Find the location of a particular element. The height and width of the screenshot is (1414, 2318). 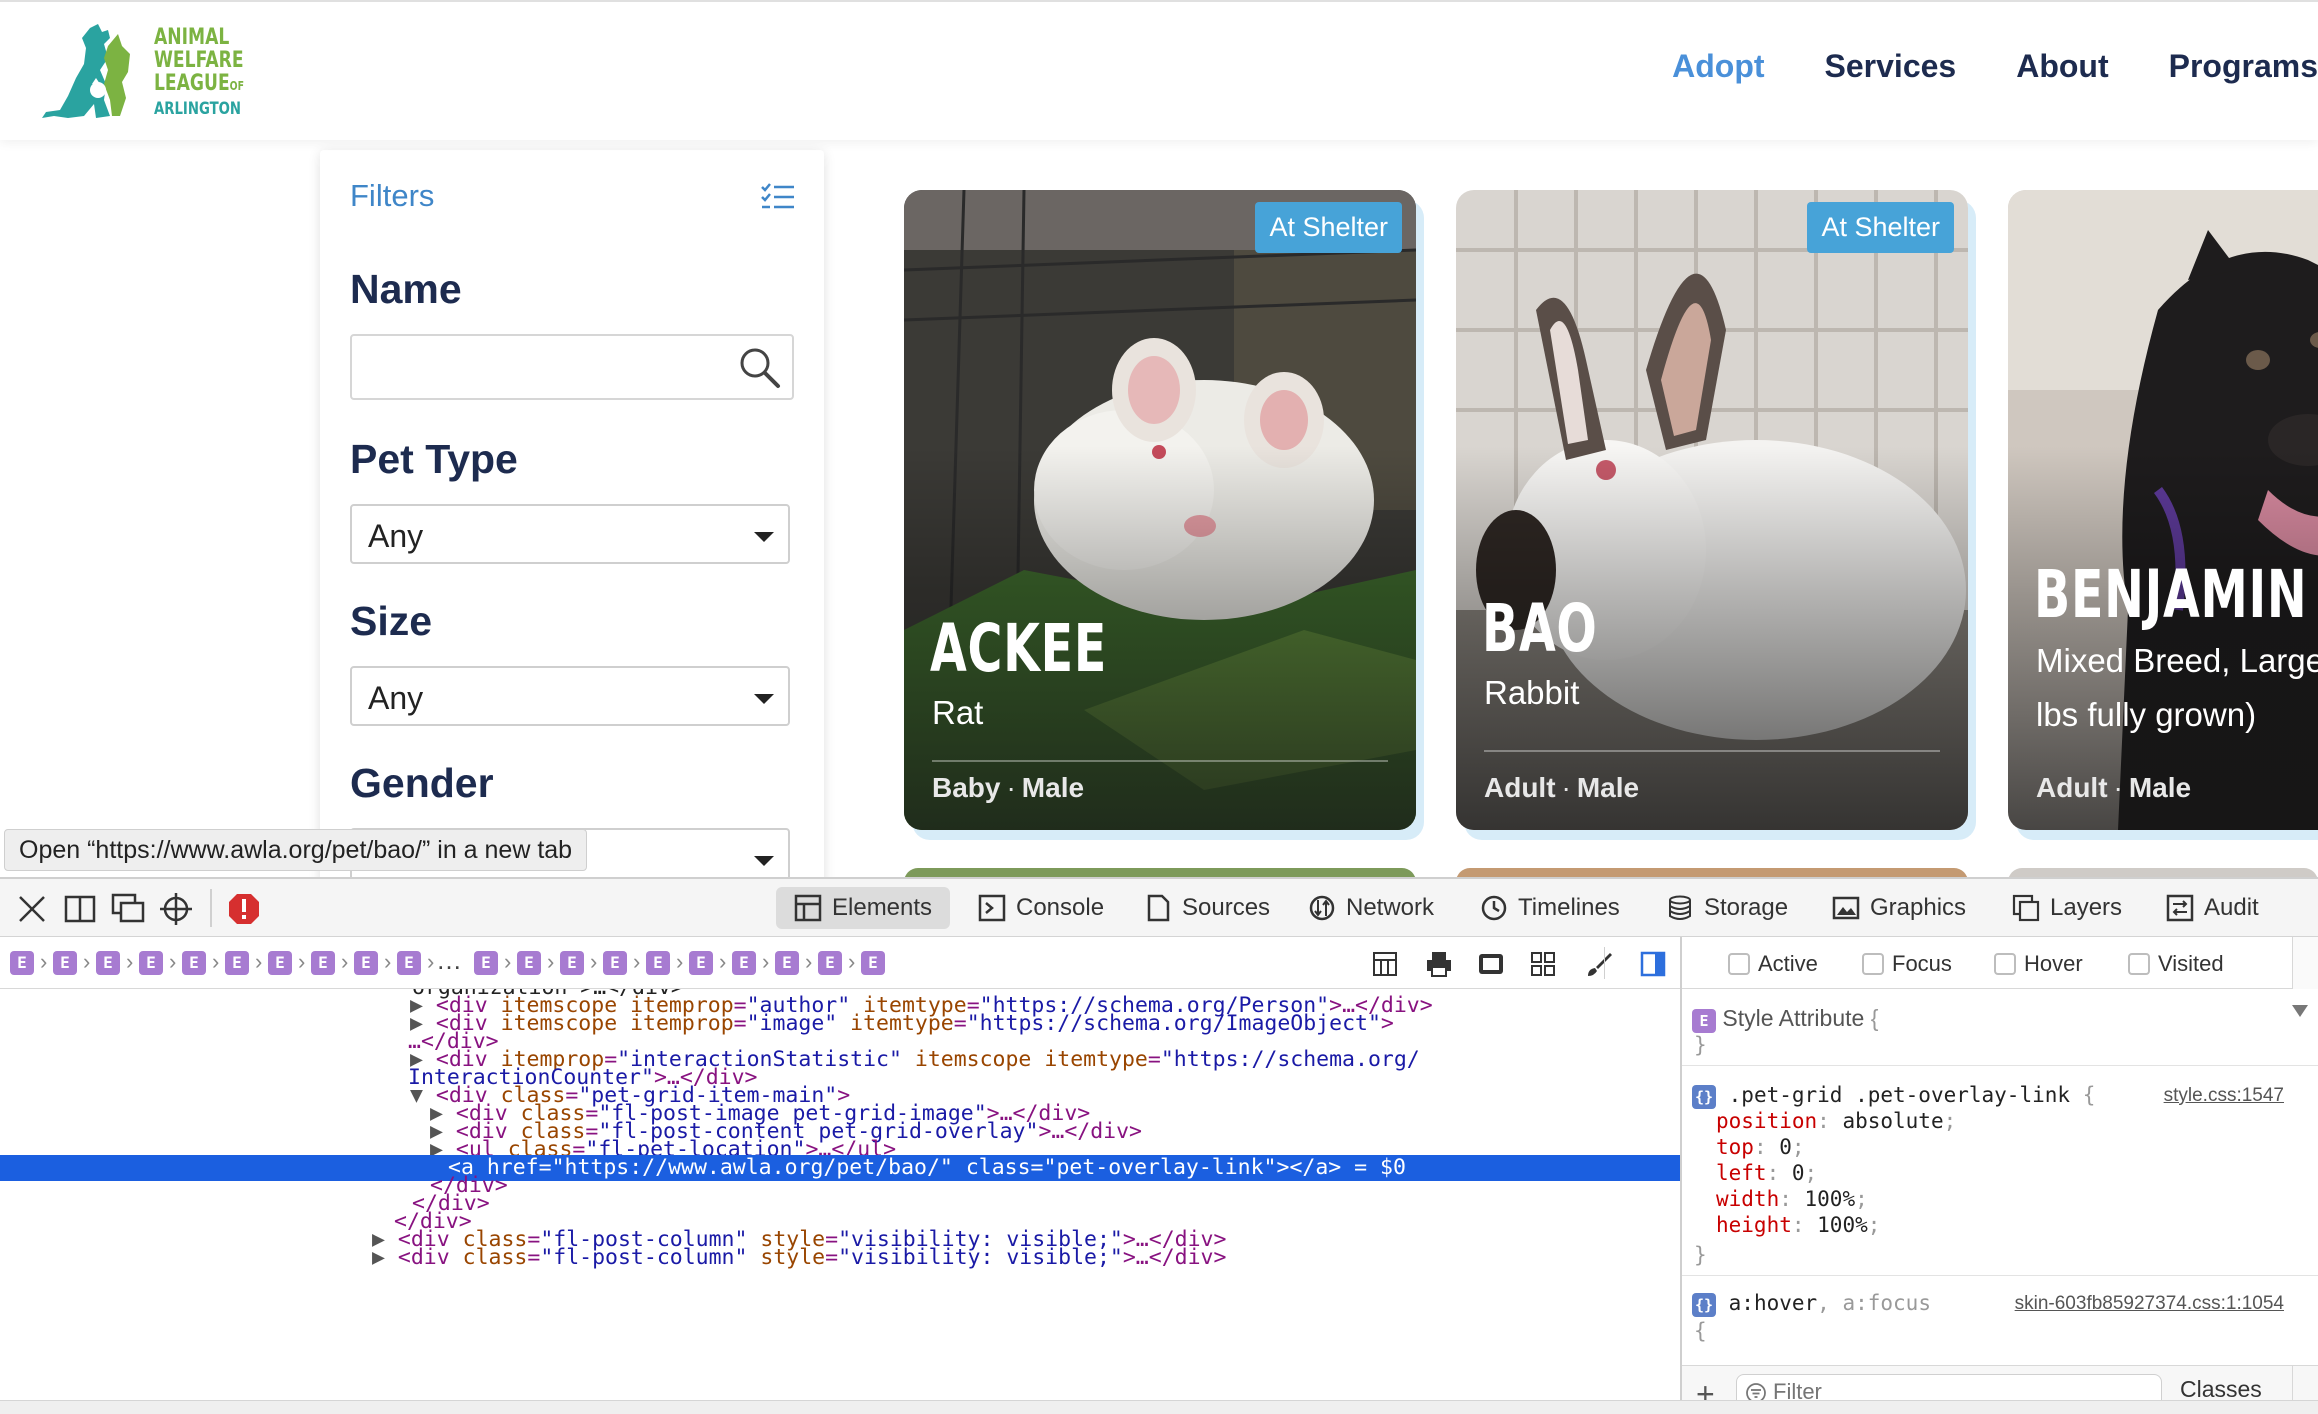

logo-line-1: ANIMAL is located at coordinates (192, 37).